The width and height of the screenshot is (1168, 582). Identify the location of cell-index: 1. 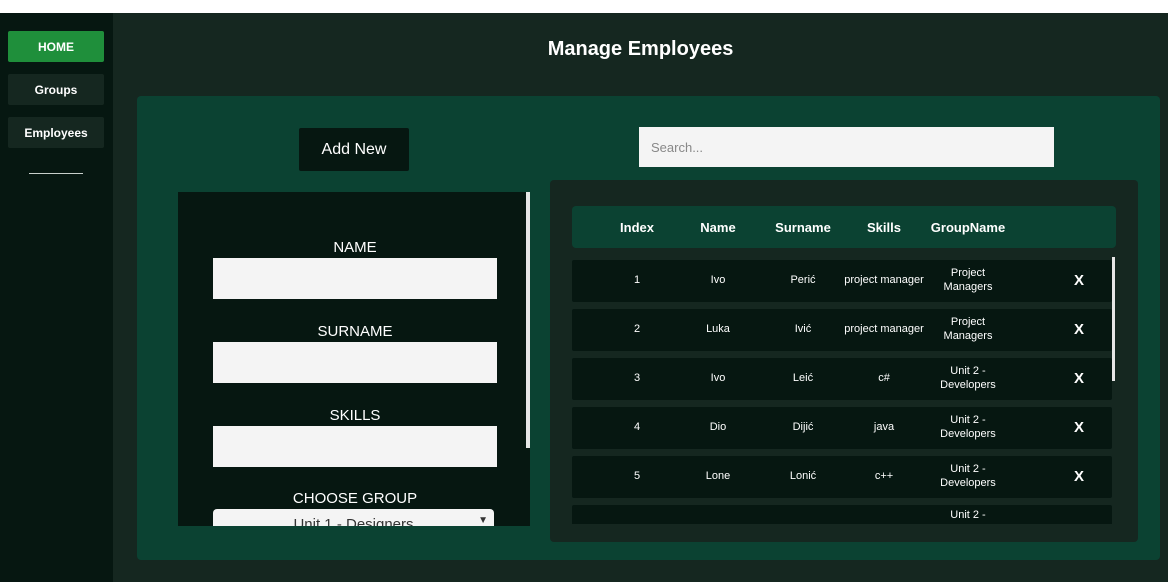
(637, 280).